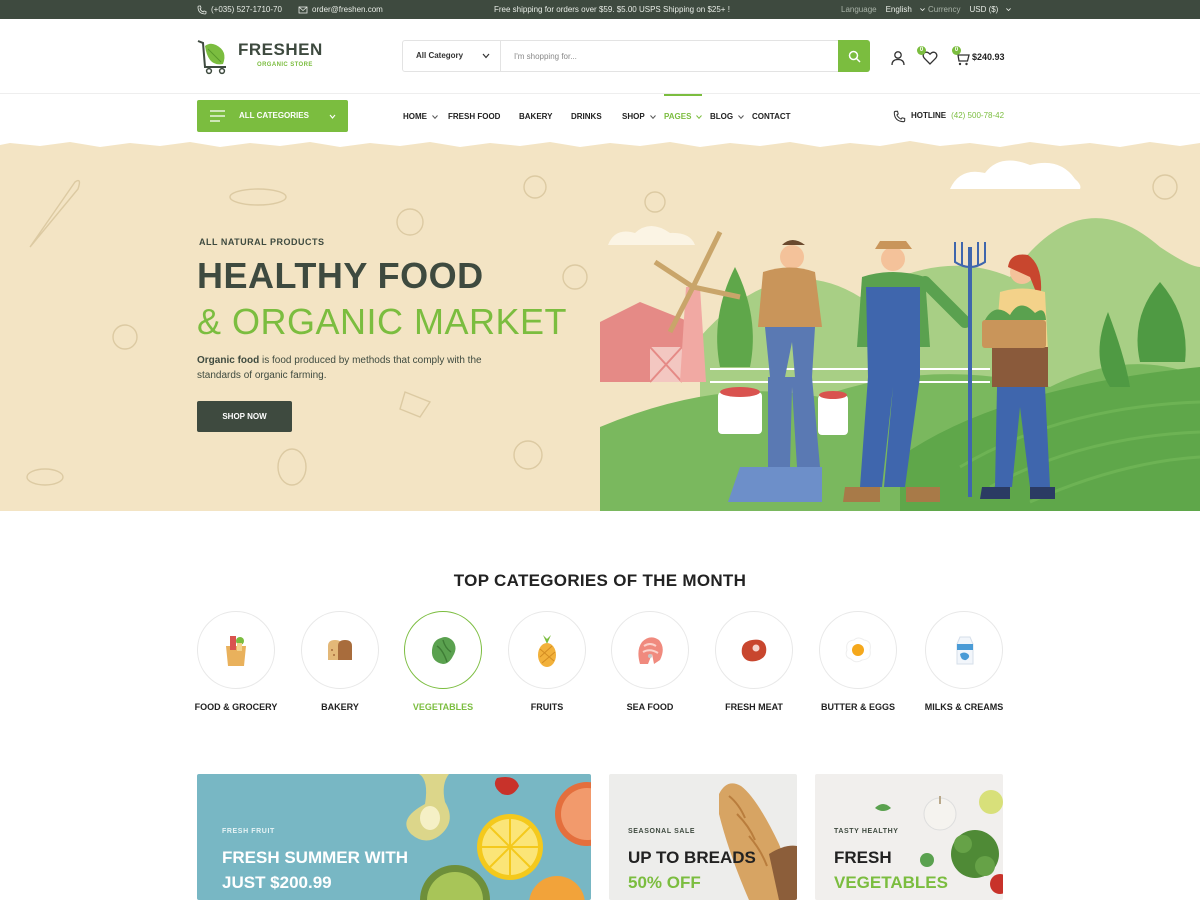  I want to click on salmon-steak-icon, so click(650, 650).